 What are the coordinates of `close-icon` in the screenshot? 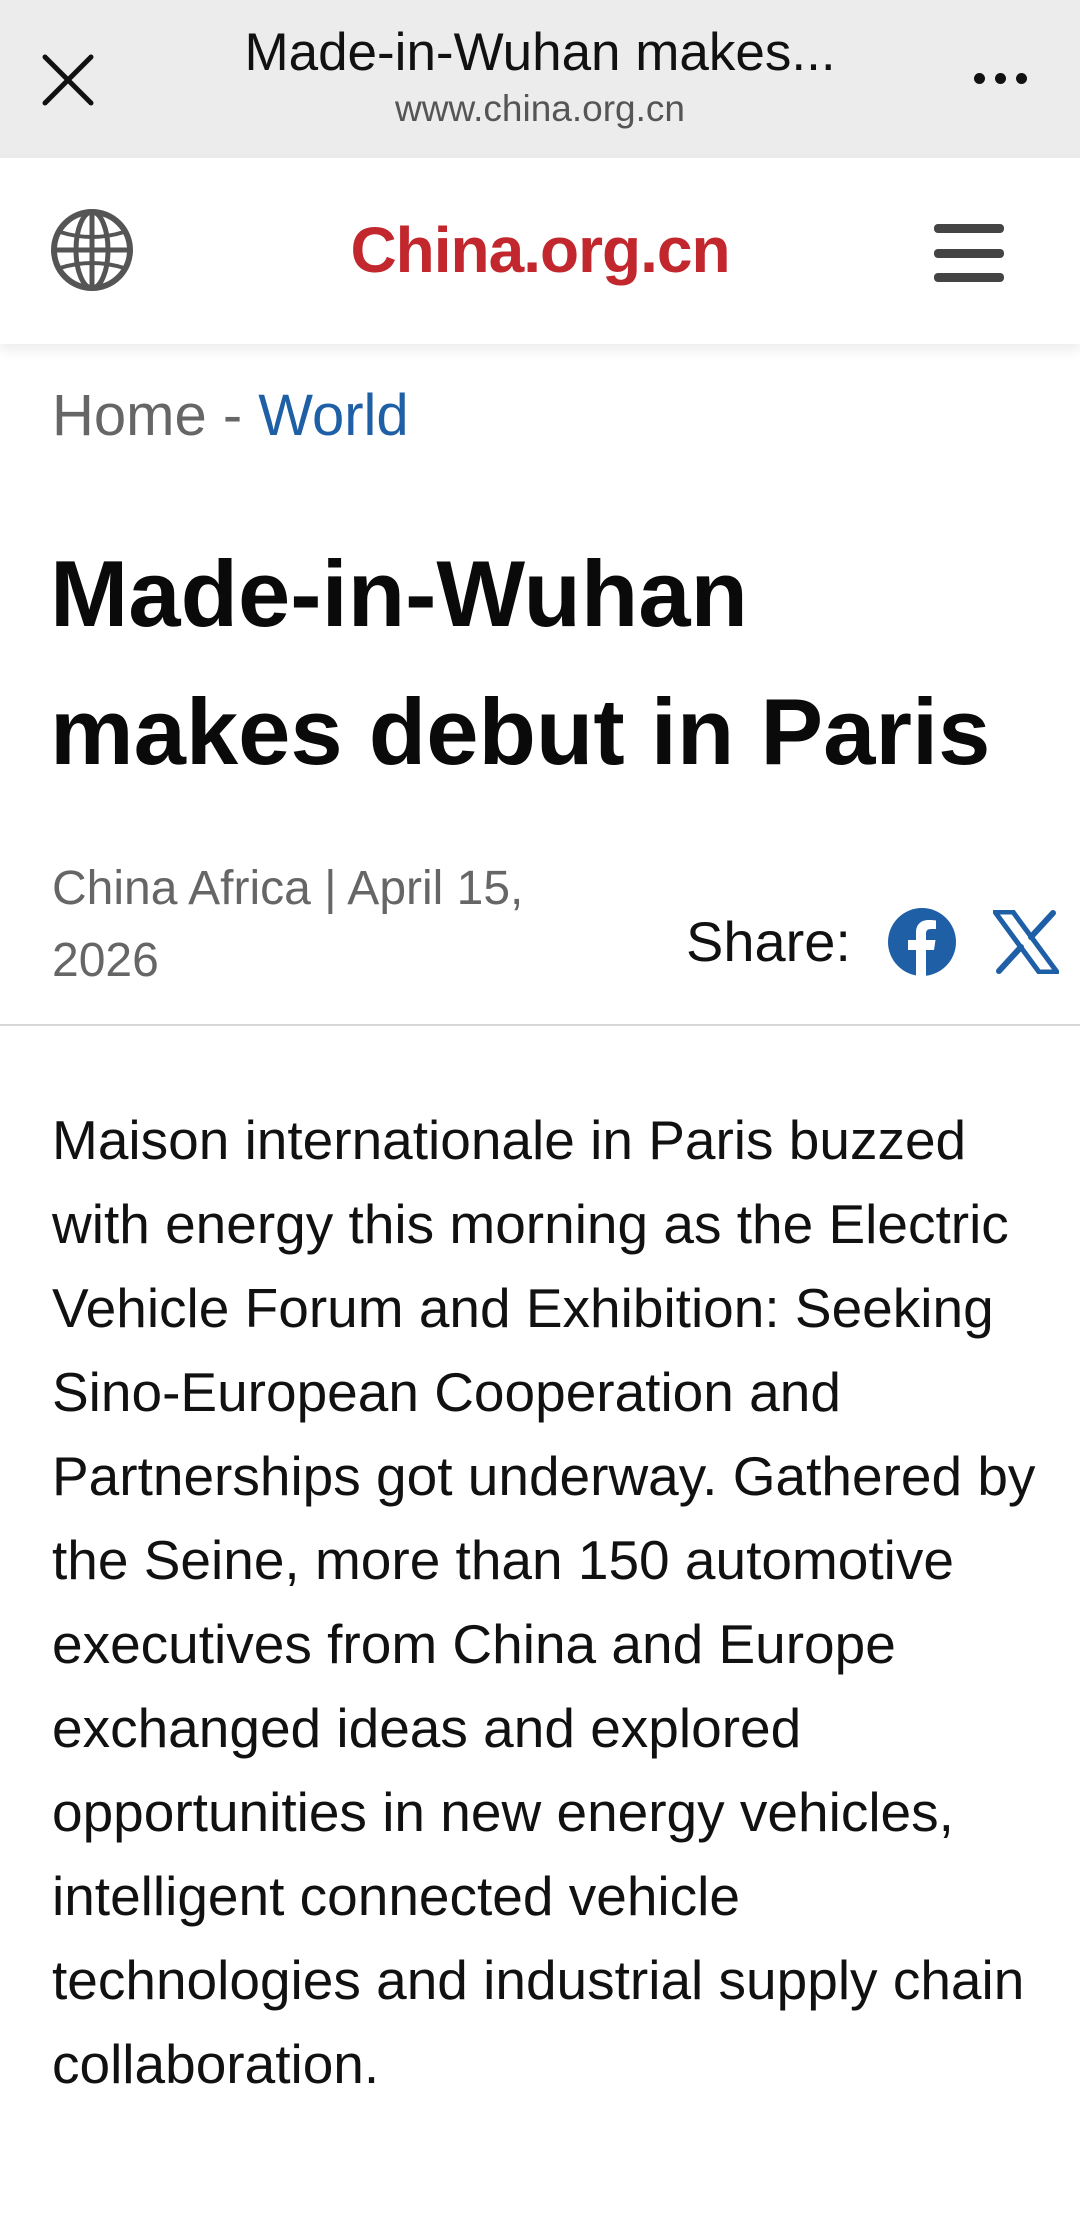 It's located at (68, 80).